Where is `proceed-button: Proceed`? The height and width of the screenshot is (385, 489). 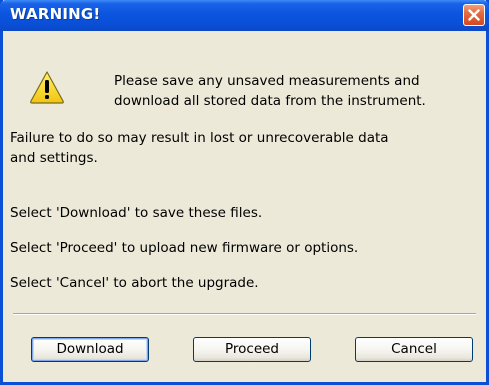
proceed-button: Proceed is located at coordinates (252, 349).